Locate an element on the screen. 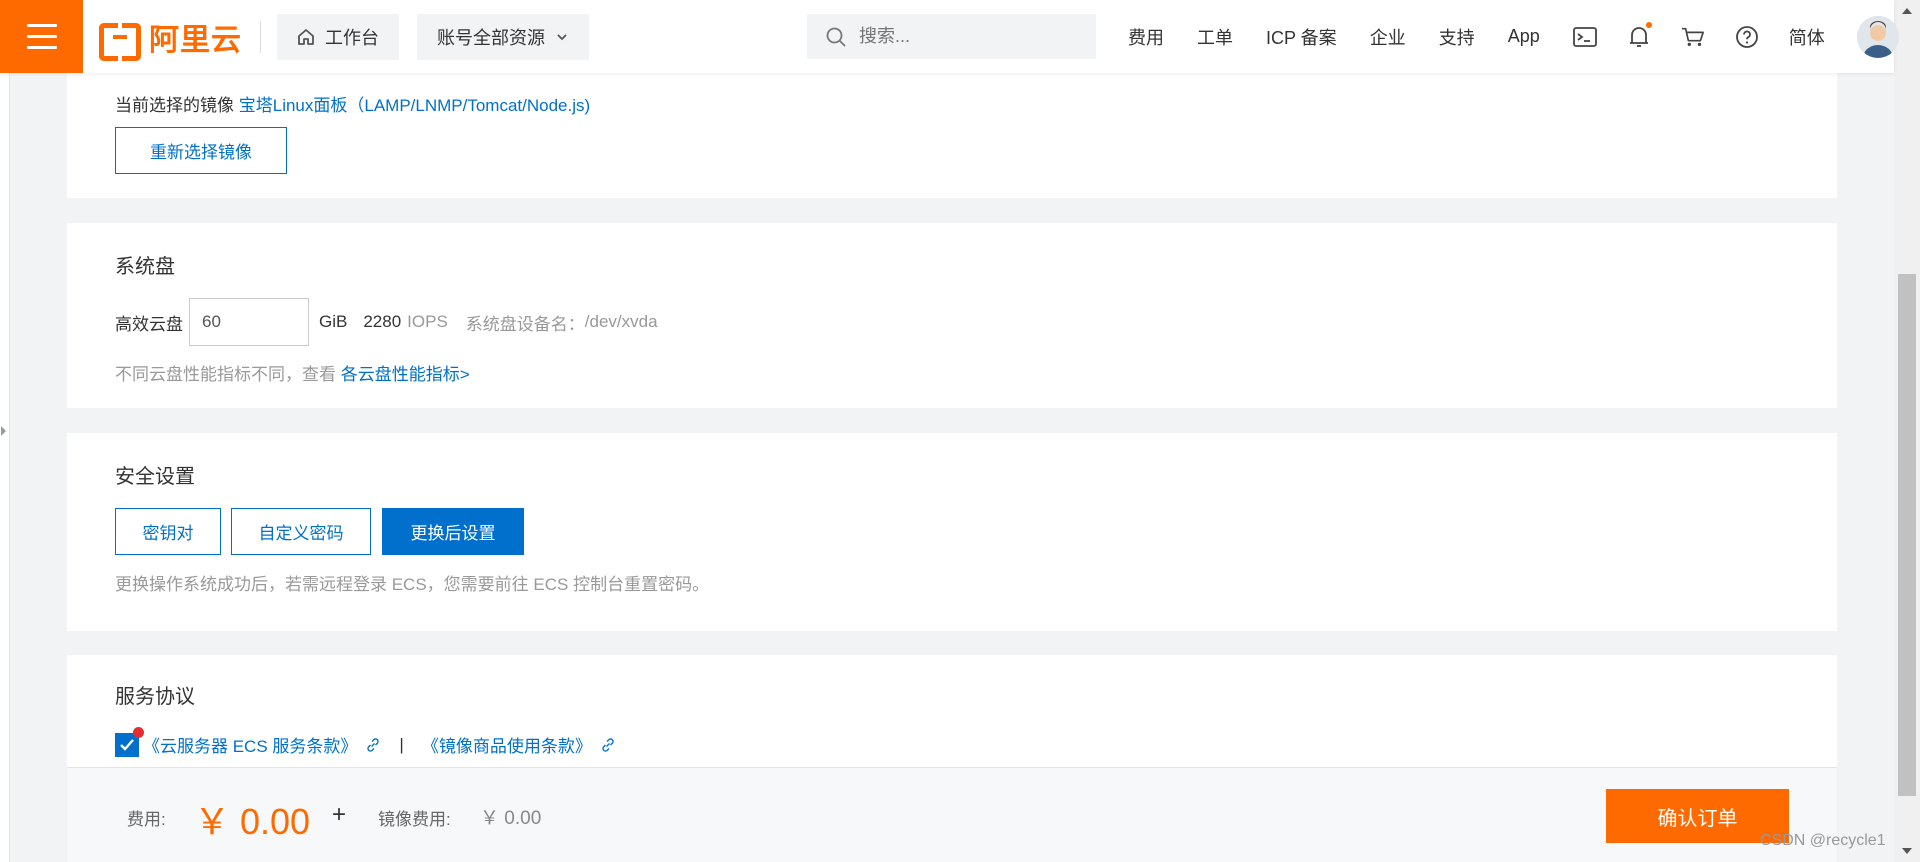 The height and width of the screenshot is (862, 1920). language-switch: 简体 is located at coordinates (1807, 37).